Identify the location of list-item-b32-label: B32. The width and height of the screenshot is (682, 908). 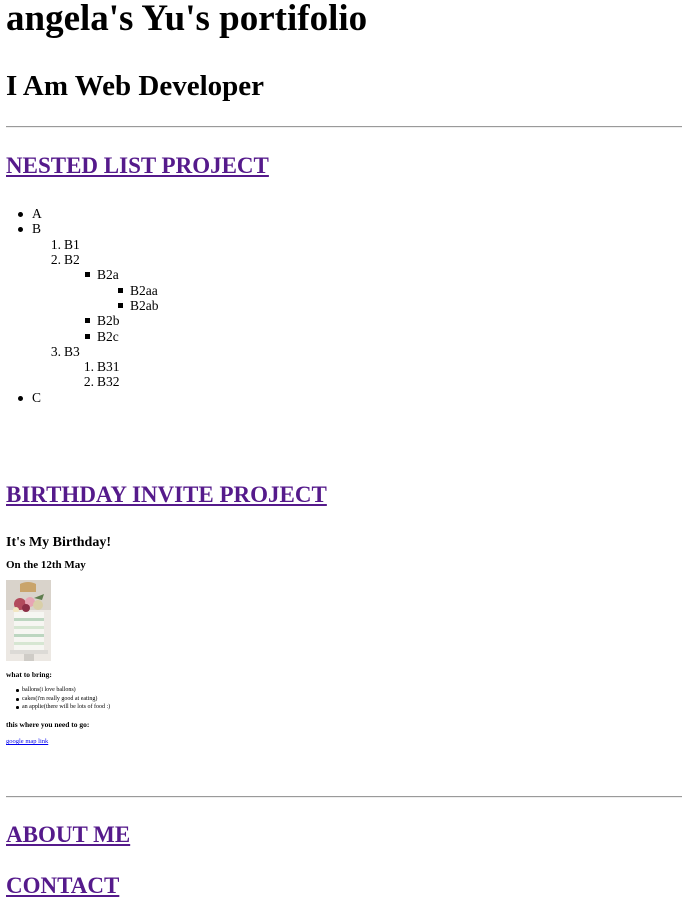
(108, 381).